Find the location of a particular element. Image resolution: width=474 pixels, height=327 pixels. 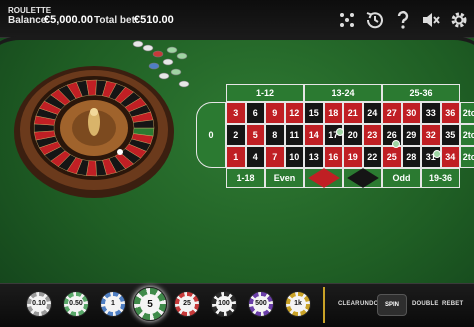

outside-bet: Even is located at coordinates (284, 178).